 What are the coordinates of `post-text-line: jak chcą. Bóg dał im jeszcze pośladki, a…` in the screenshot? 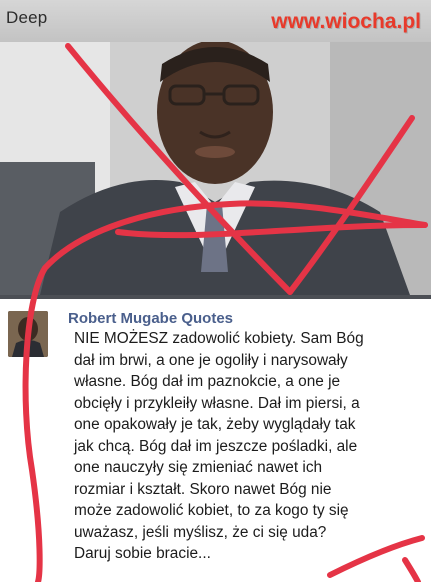 It's located at (216, 446).